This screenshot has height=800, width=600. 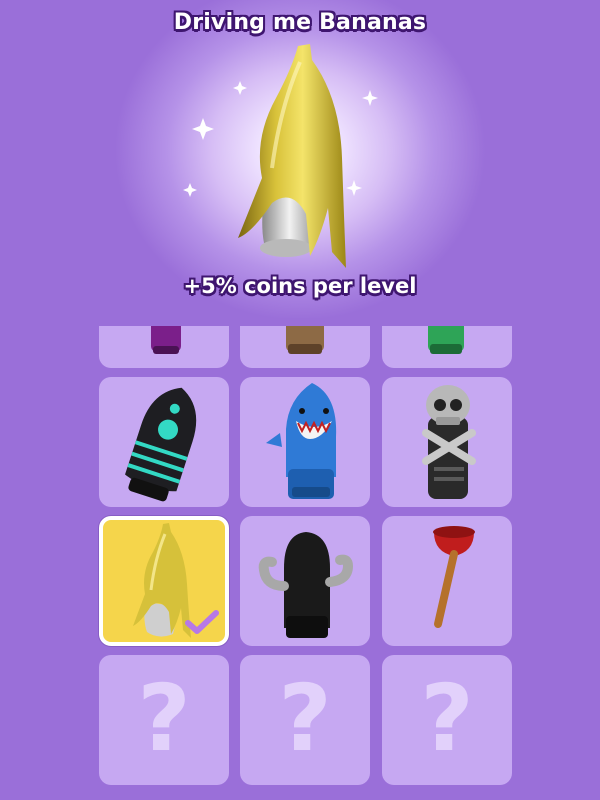 I want to click on shark-skin-icon, so click(x=301, y=441).